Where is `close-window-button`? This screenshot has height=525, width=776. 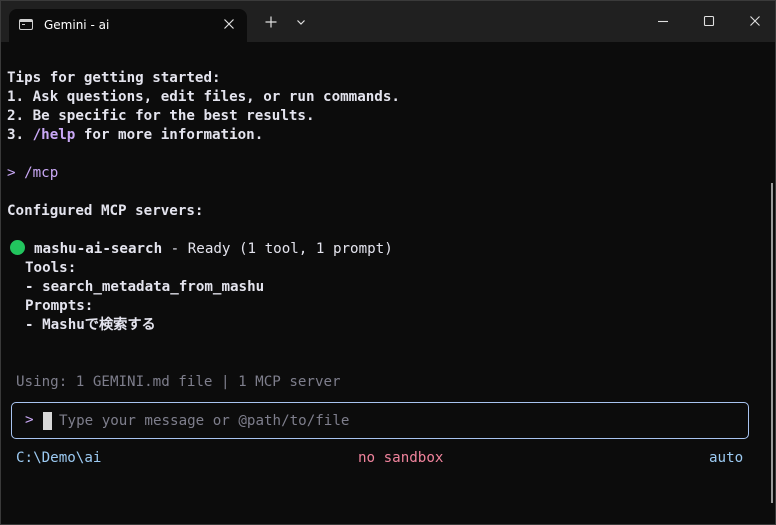
close-window-button is located at coordinates (755, 21).